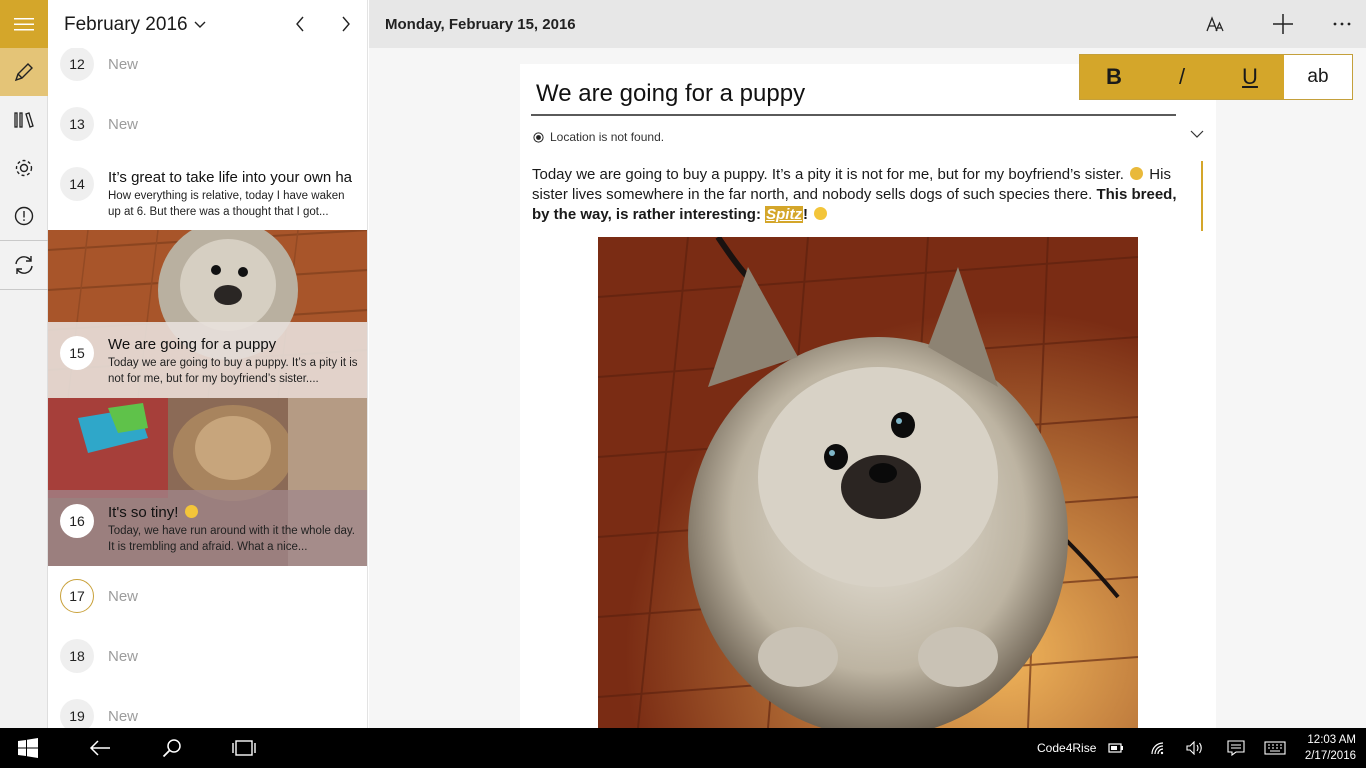  What do you see at coordinates (77, 353) in the screenshot?
I see `day-number: 15` at bounding box center [77, 353].